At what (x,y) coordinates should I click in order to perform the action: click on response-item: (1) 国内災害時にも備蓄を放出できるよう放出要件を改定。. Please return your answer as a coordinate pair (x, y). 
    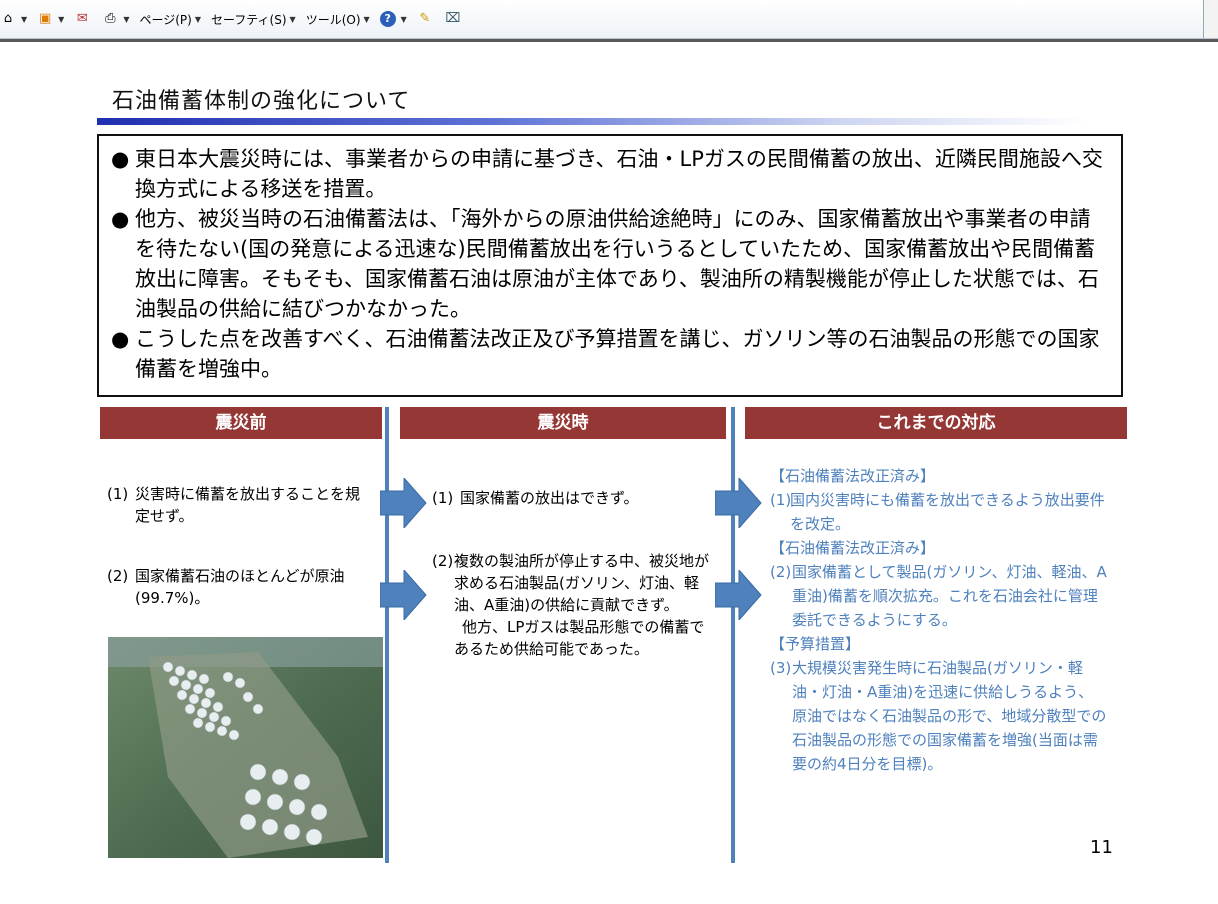
    Looking at the image, I should click on (939, 512).